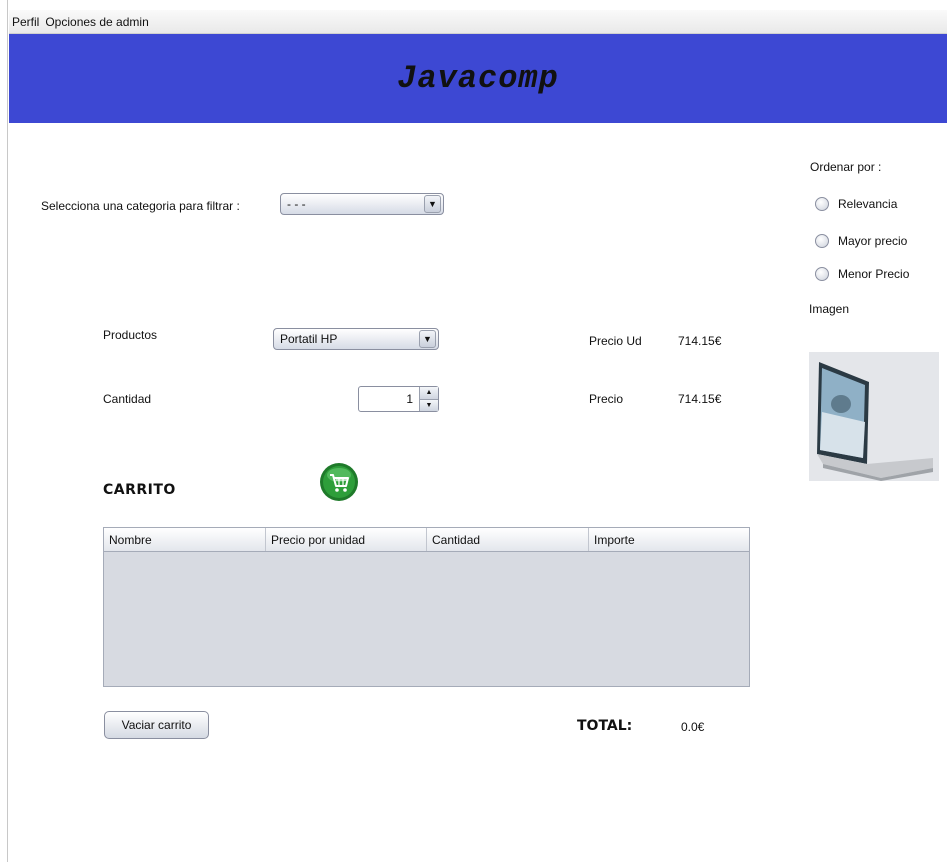 Image resolution: width=947 pixels, height=862 pixels. I want to click on sort-option-mayor-precio: Mayor precio, so click(861, 241).